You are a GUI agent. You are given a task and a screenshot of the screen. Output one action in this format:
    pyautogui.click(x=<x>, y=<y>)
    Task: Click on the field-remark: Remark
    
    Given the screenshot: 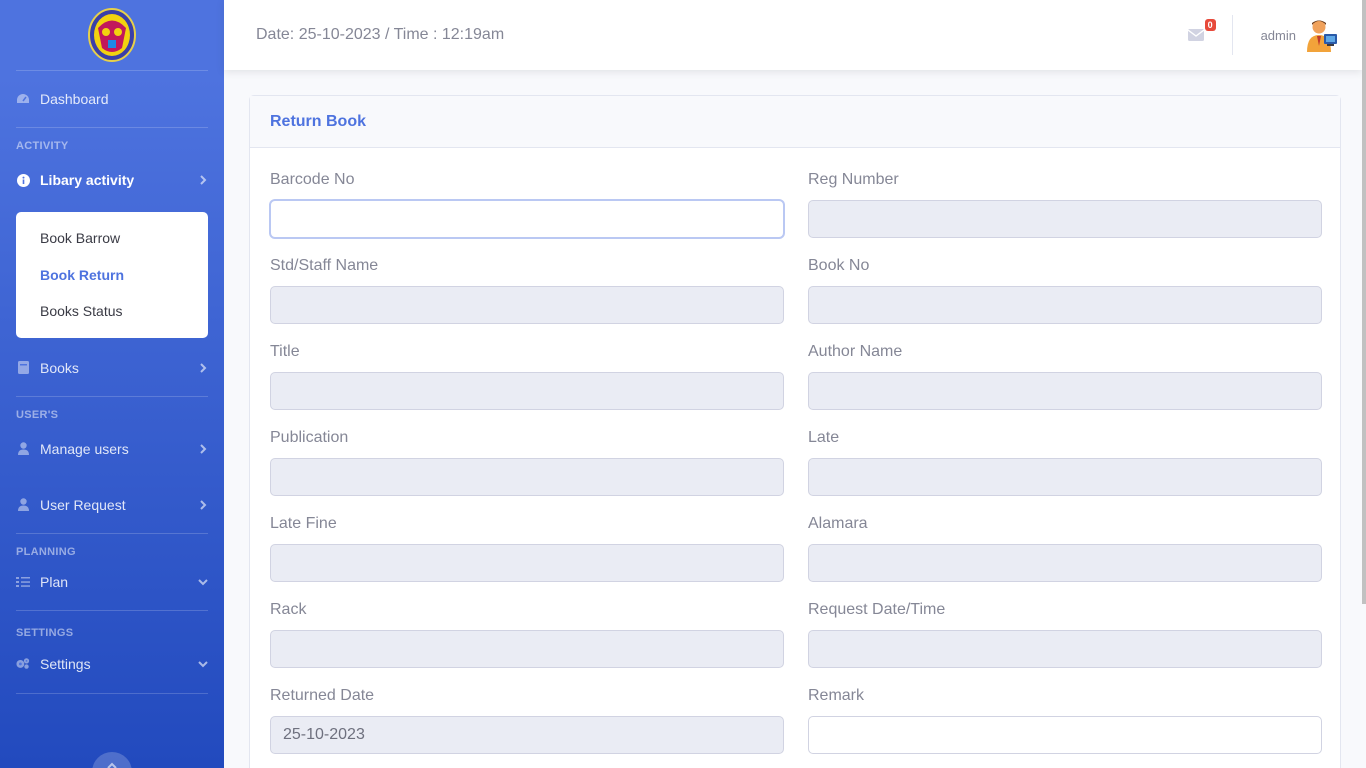 What is the action you would take?
    pyautogui.click(x=1065, y=727)
    